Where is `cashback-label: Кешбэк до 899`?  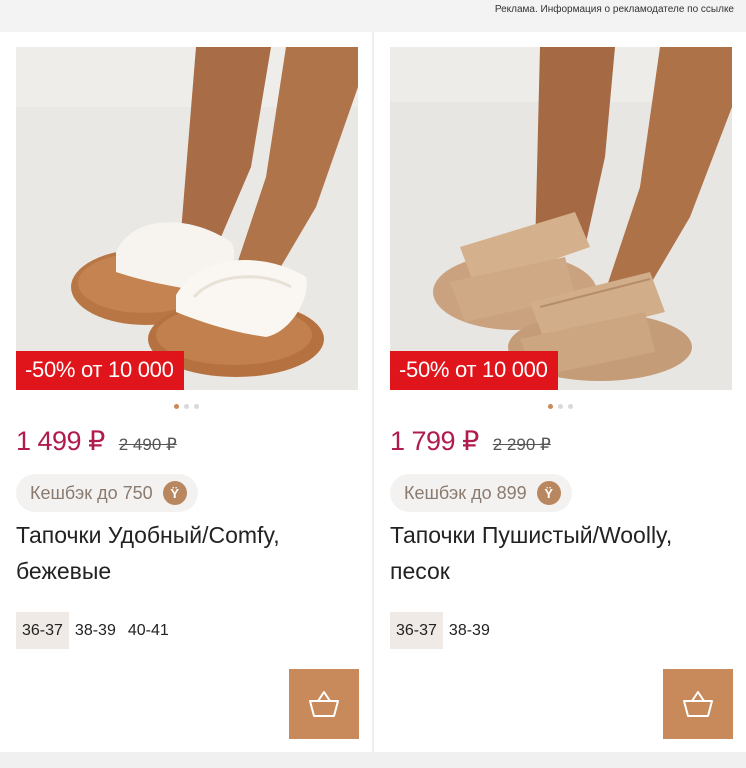 cashback-label: Кешбэк до 899 is located at coordinates (465, 492).